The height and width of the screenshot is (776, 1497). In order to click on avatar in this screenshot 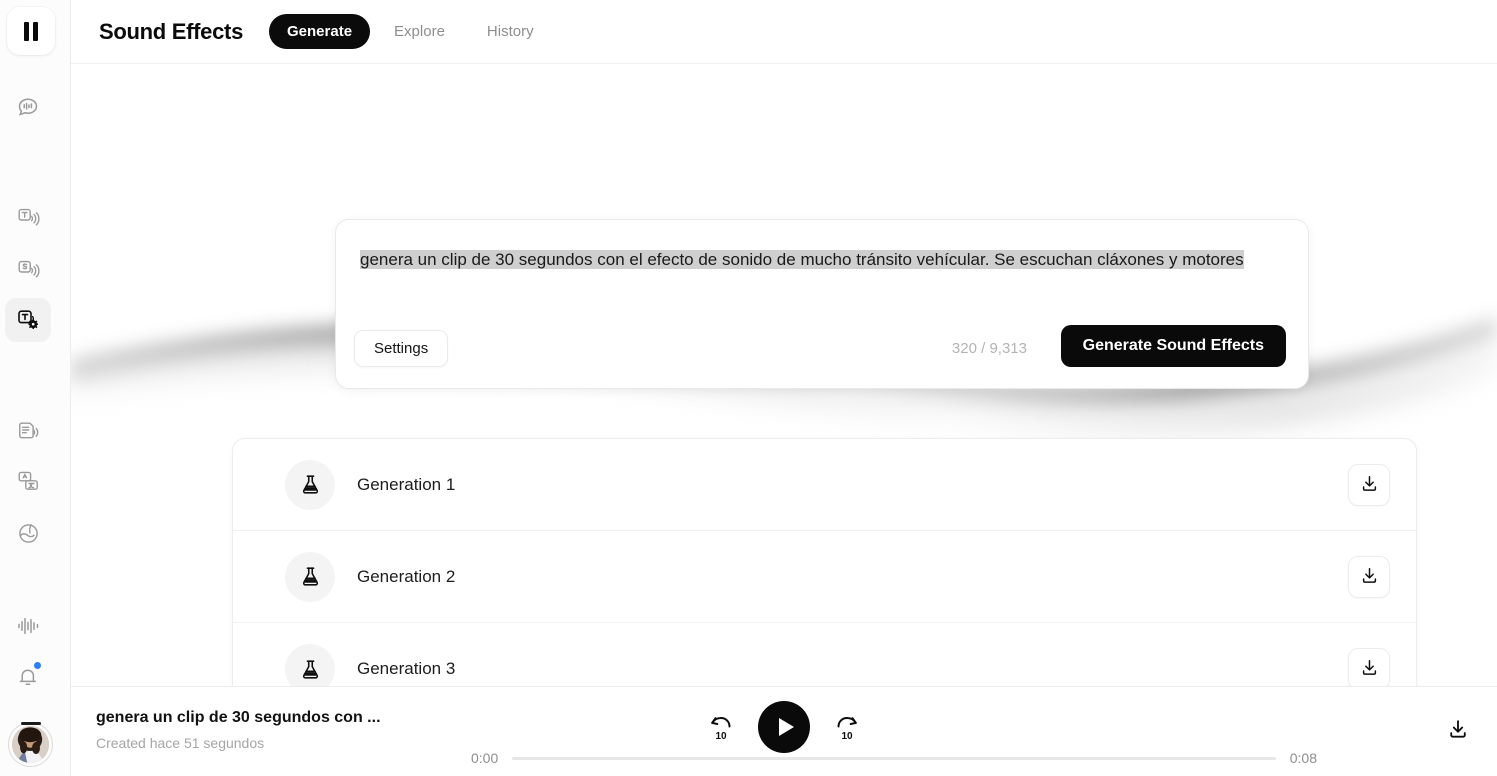, I will do `click(30, 744)`.